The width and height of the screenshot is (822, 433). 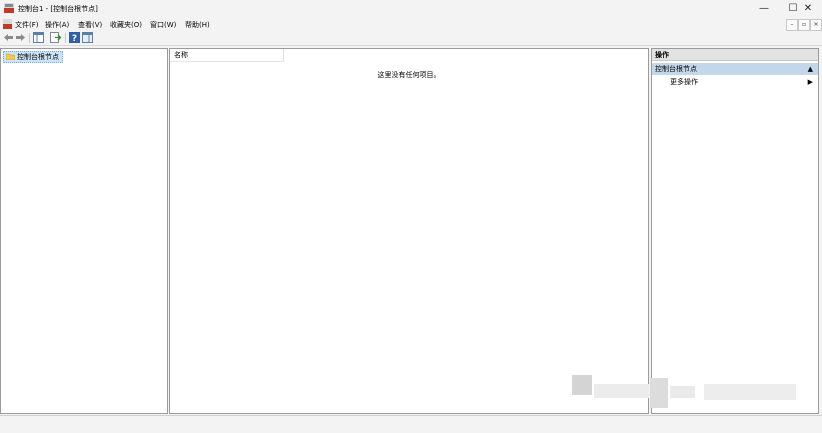 I want to click on menu-help: 帮助(H), so click(x=197, y=25).